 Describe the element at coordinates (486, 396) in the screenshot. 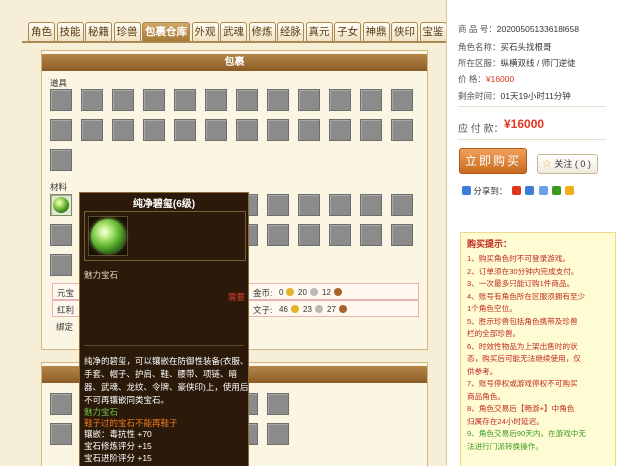

I see `notice-rule: 商品角色。` at that location.